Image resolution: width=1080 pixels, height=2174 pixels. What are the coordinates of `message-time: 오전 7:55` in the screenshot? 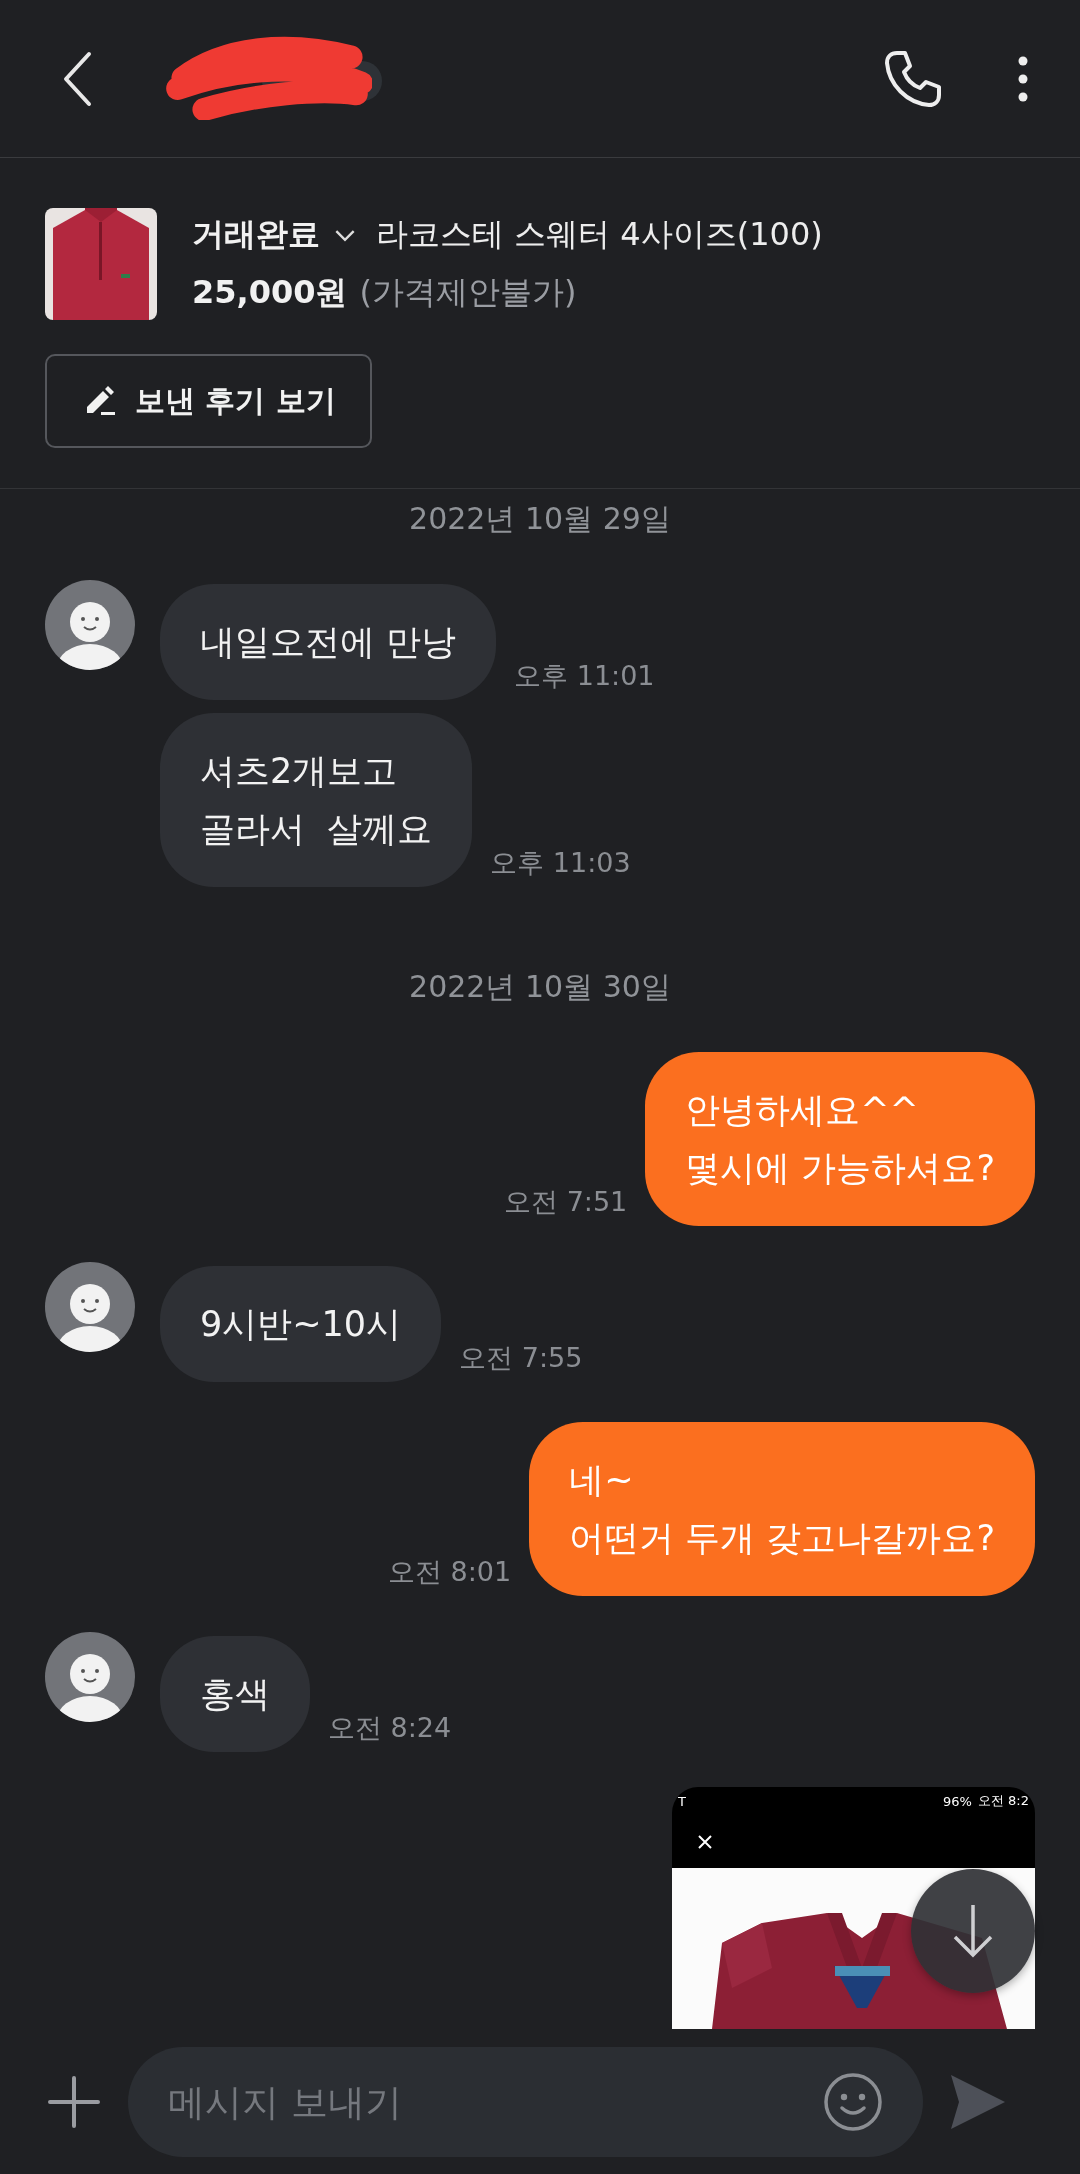 It's located at (521, 1358).